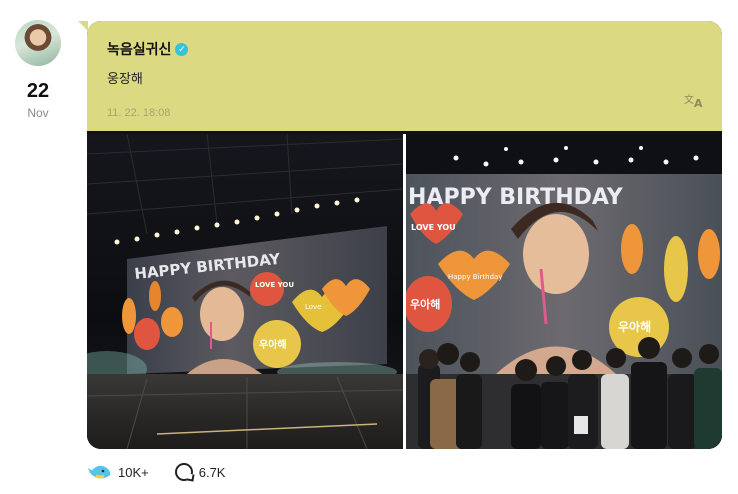 This screenshot has width=738, height=494. Describe the element at coordinates (38, 70) in the screenshot. I see `date-column: 22 Nov` at that location.